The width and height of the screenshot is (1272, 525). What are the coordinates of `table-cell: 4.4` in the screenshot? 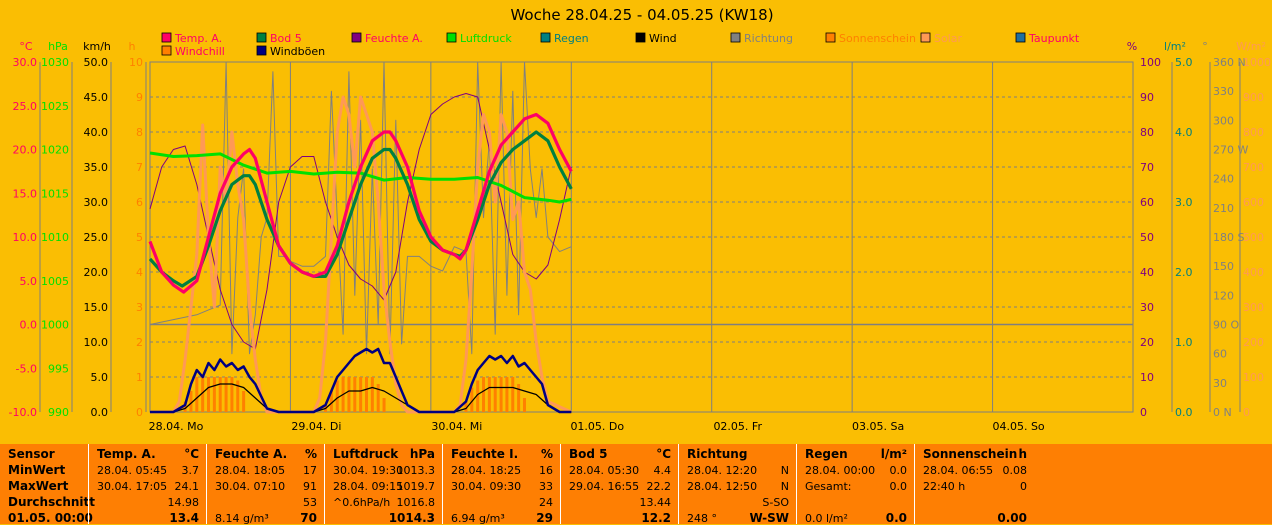 It's located at (662, 470).